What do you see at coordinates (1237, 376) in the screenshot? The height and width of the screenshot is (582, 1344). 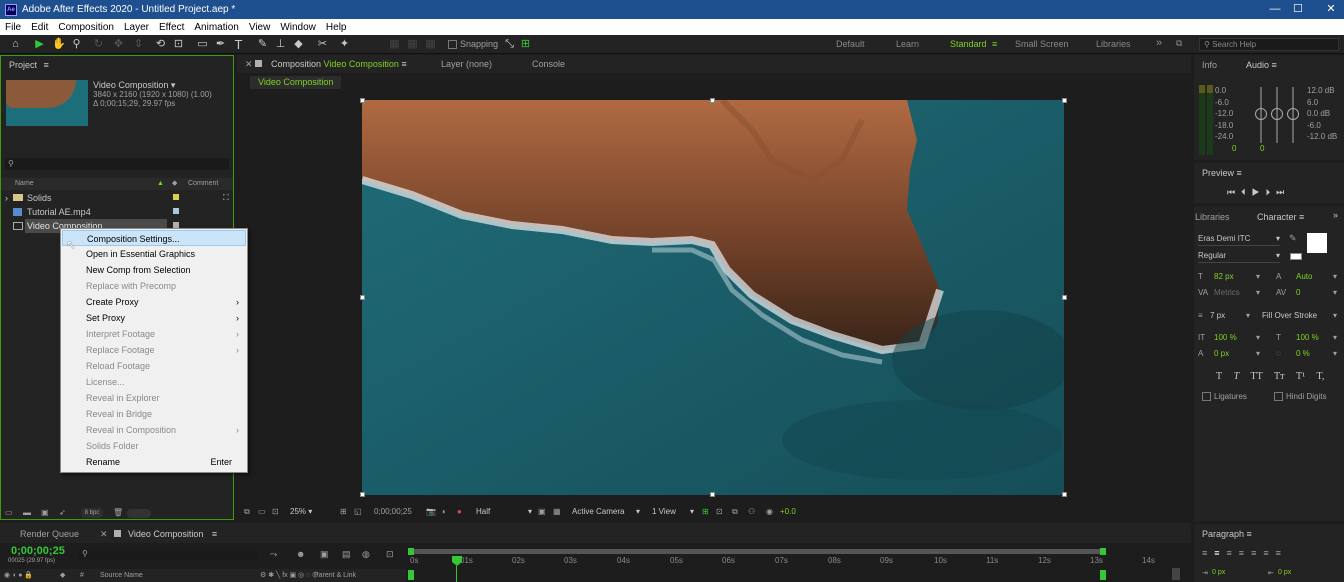 I see `faux-italic-button: T` at bounding box center [1237, 376].